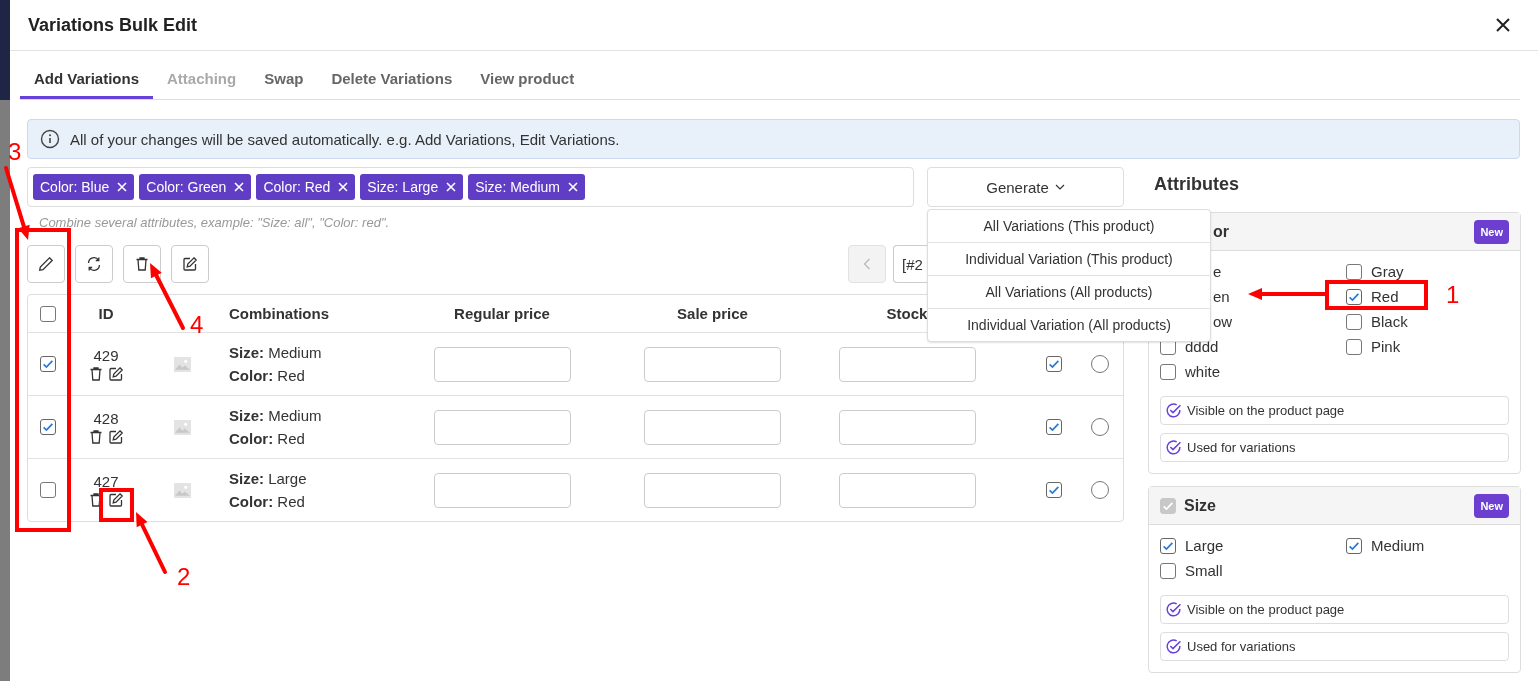 The width and height of the screenshot is (1538, 681). I want to click on new-badge: New, so click(1491, 231).